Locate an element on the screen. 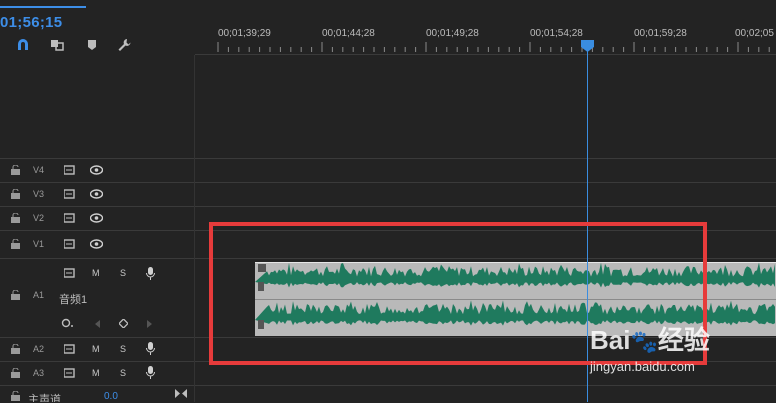 Image resolution: width=776 pixels, height=403 pixels. ruler-tick-label: 00;01;59;28 is located at coordinates (660, 33).